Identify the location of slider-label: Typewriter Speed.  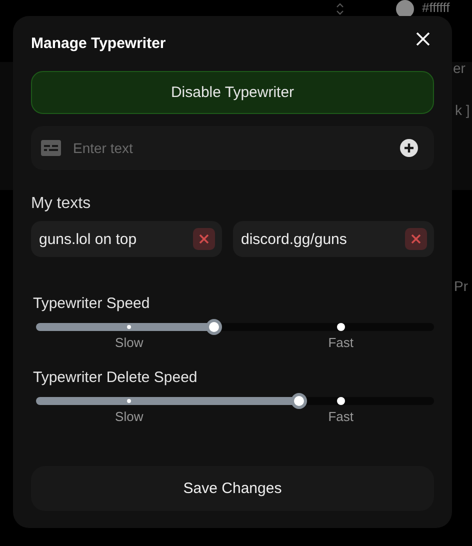
(92, 303).